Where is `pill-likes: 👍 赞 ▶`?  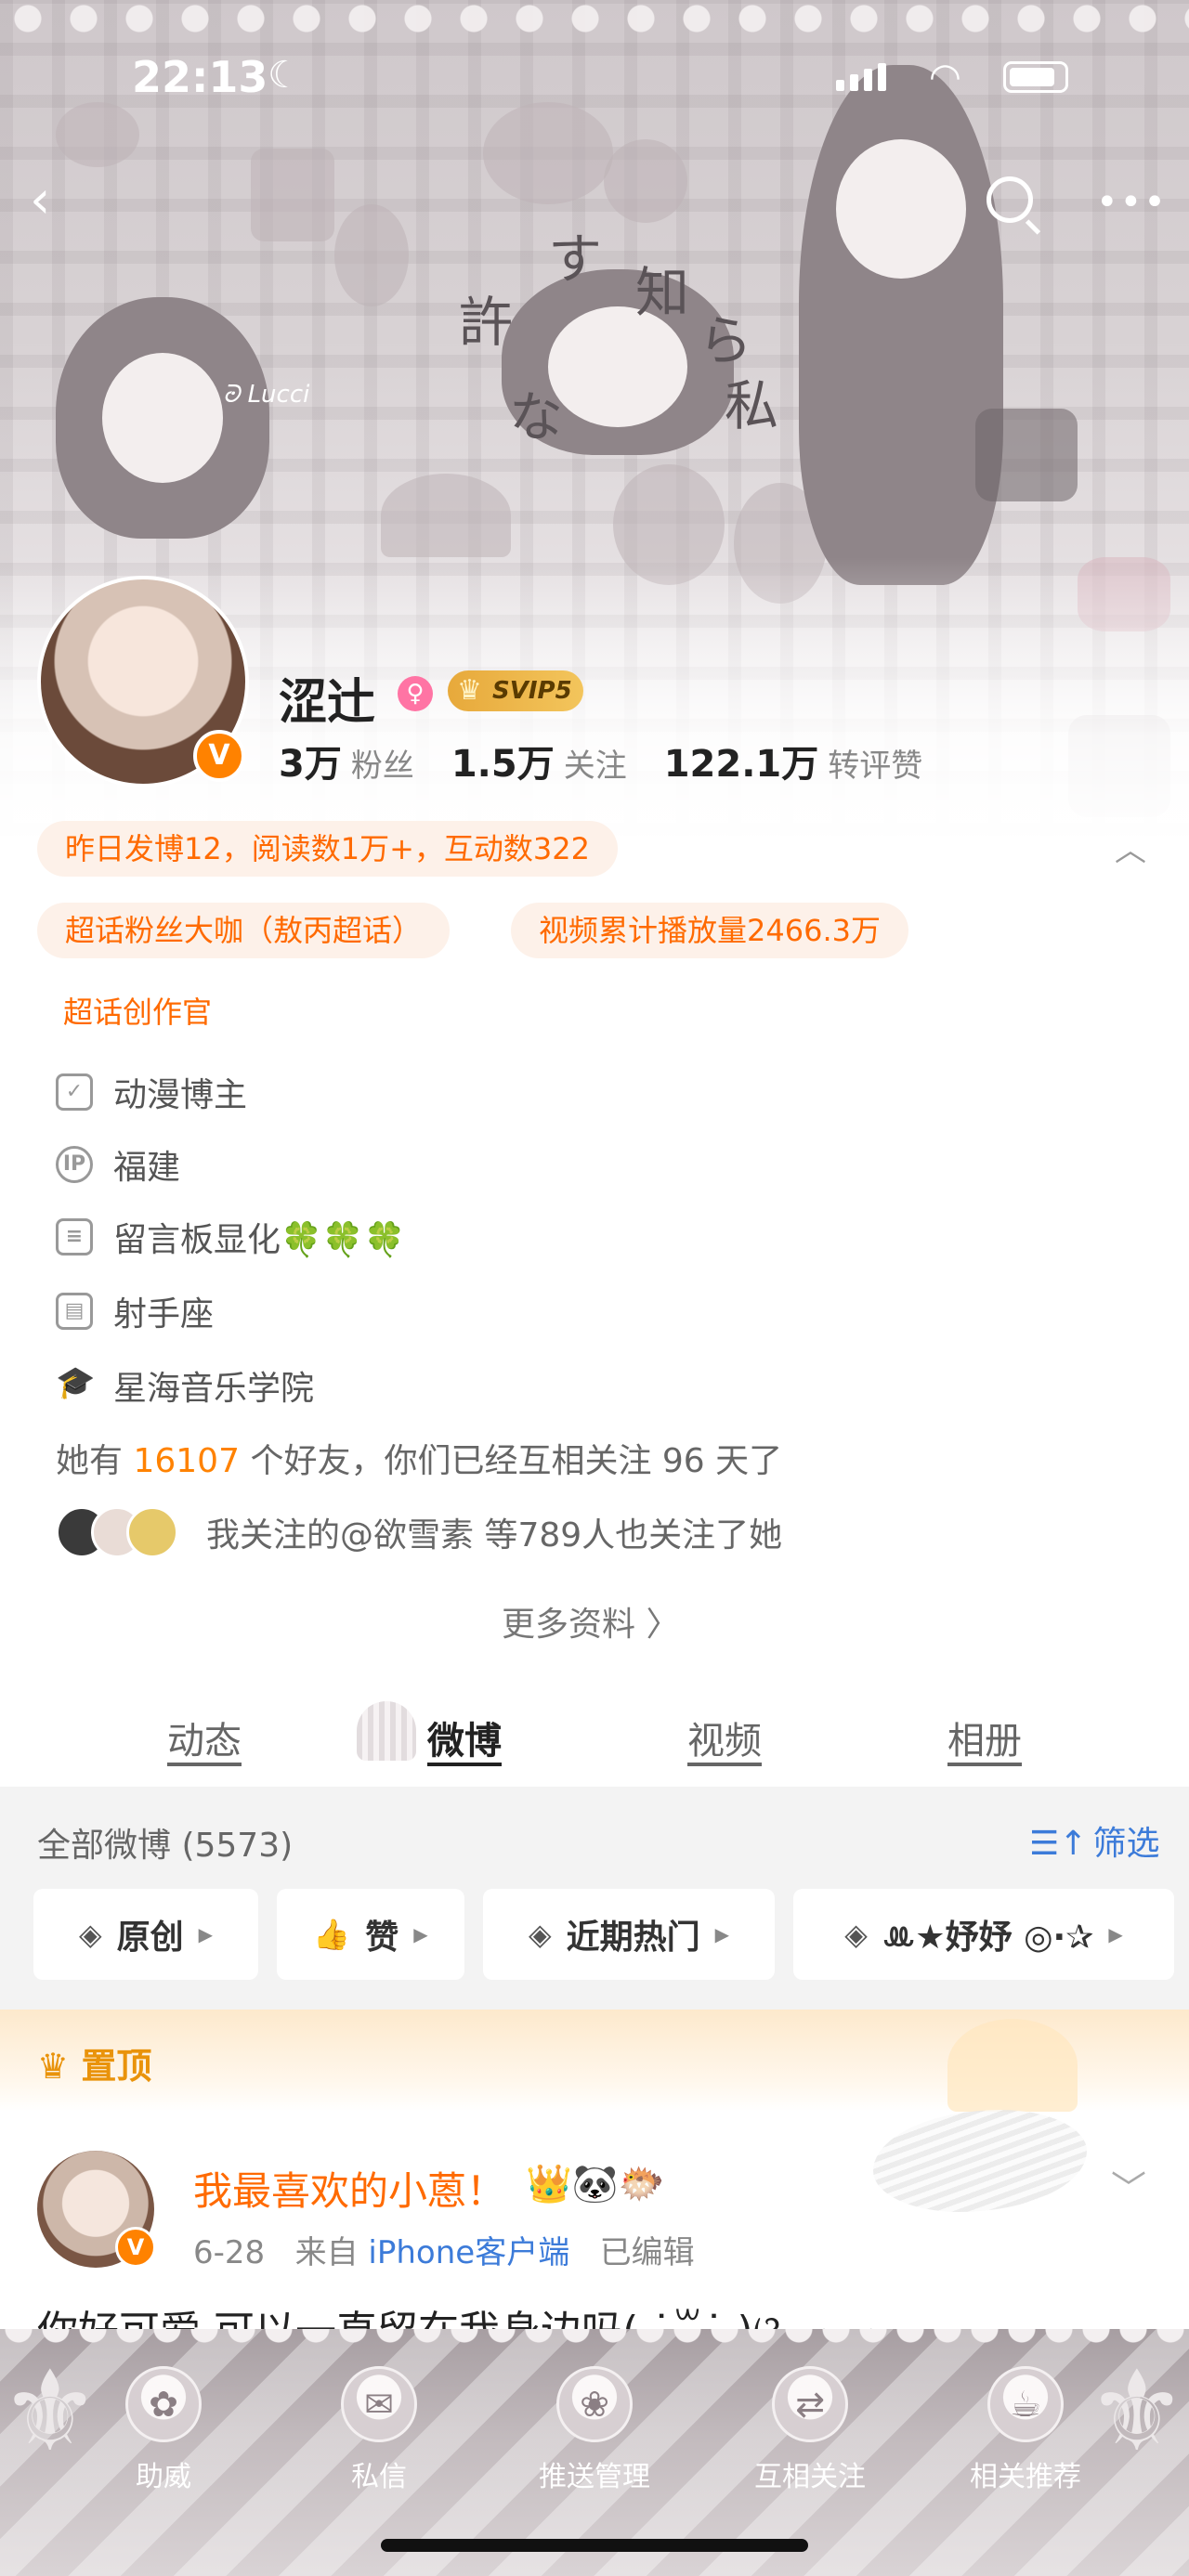
pill-likes: 👍 赞 ▶ is located at coordinates (371, 1935).